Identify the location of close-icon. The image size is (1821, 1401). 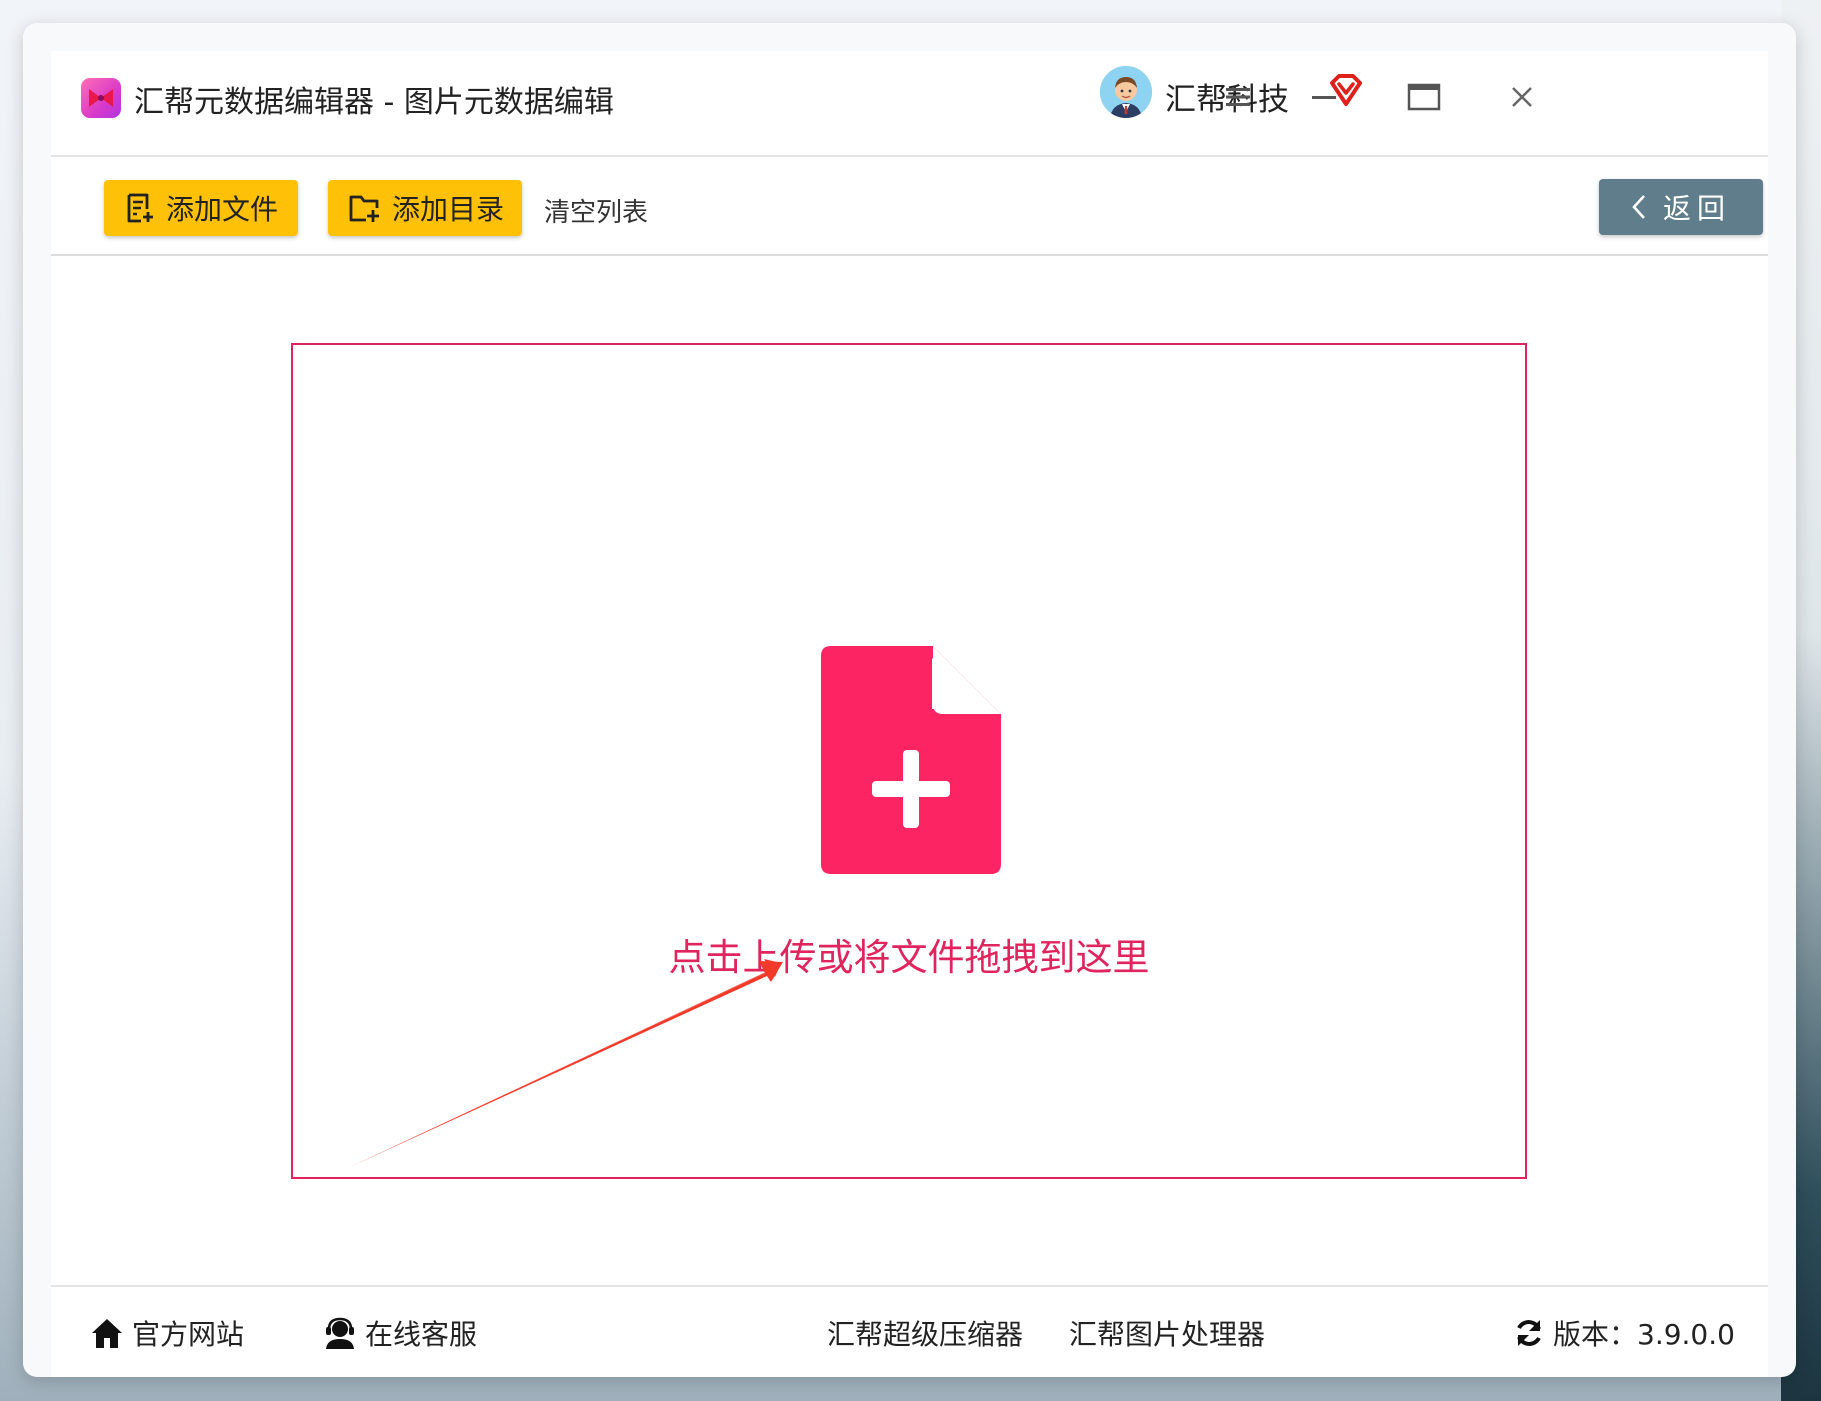
(1522, 97).